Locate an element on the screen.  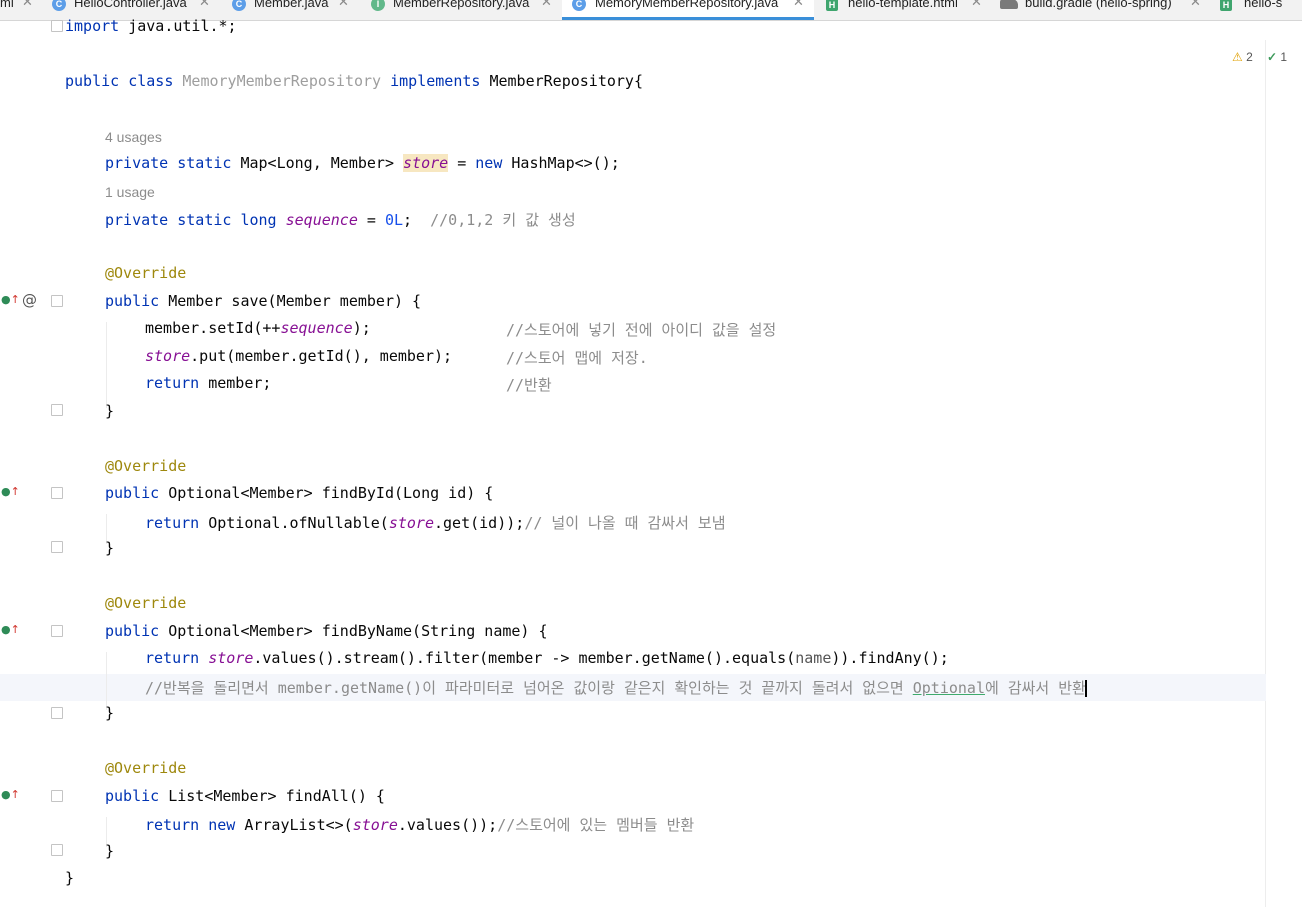
class-name: MemoryMemberRepository is located at coordinates (282, 81).